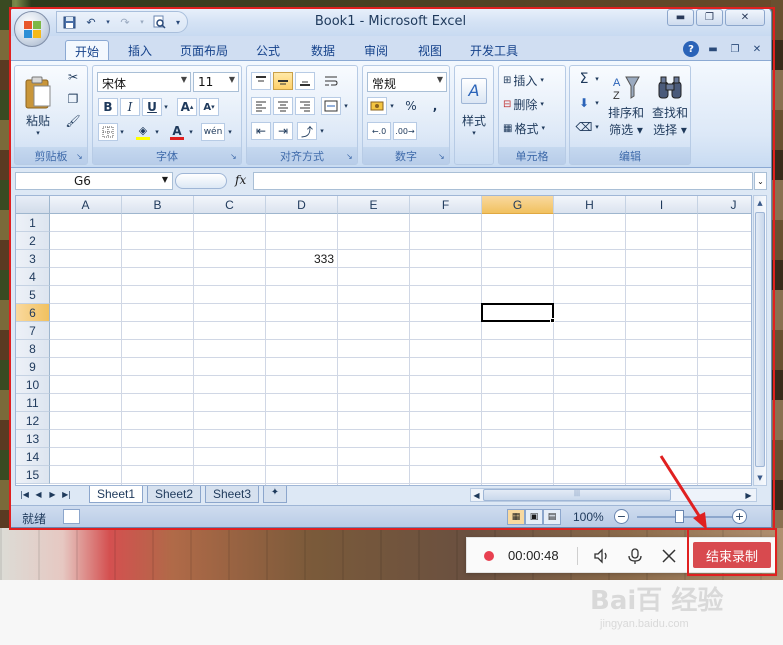  What do you see at coordinates (323, 50) in the screenshot?
I see `tab-data: 数据` at bounding box center [323, 50].